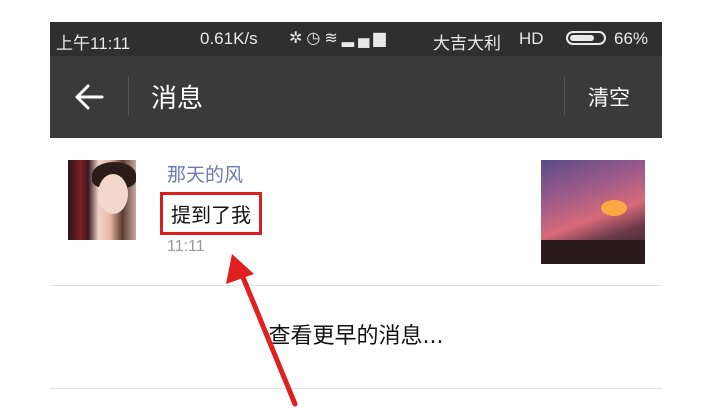 Image resolution: width=705 pixels, height=408 pixels. I want to click on battery-percent: 66%, so click(631, 38).